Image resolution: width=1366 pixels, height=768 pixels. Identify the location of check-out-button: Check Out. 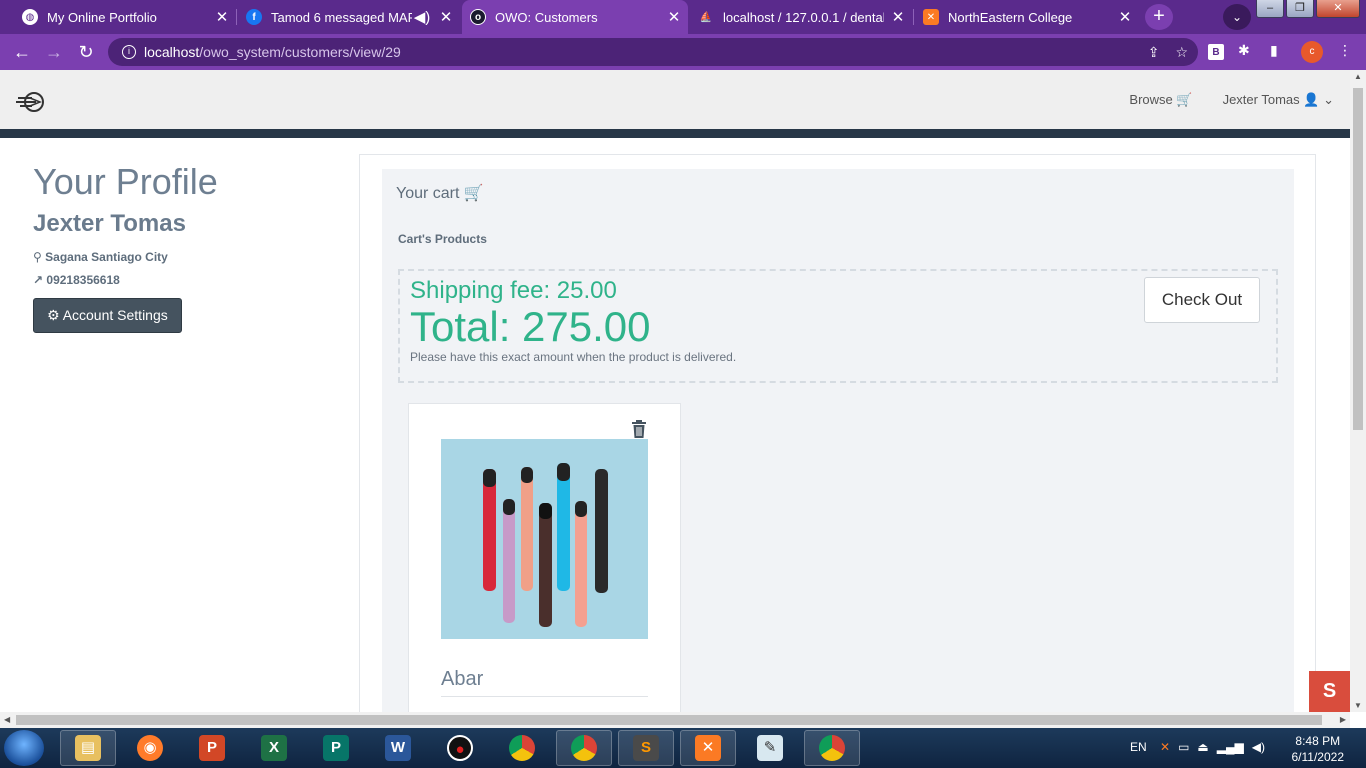
(1202, 300).